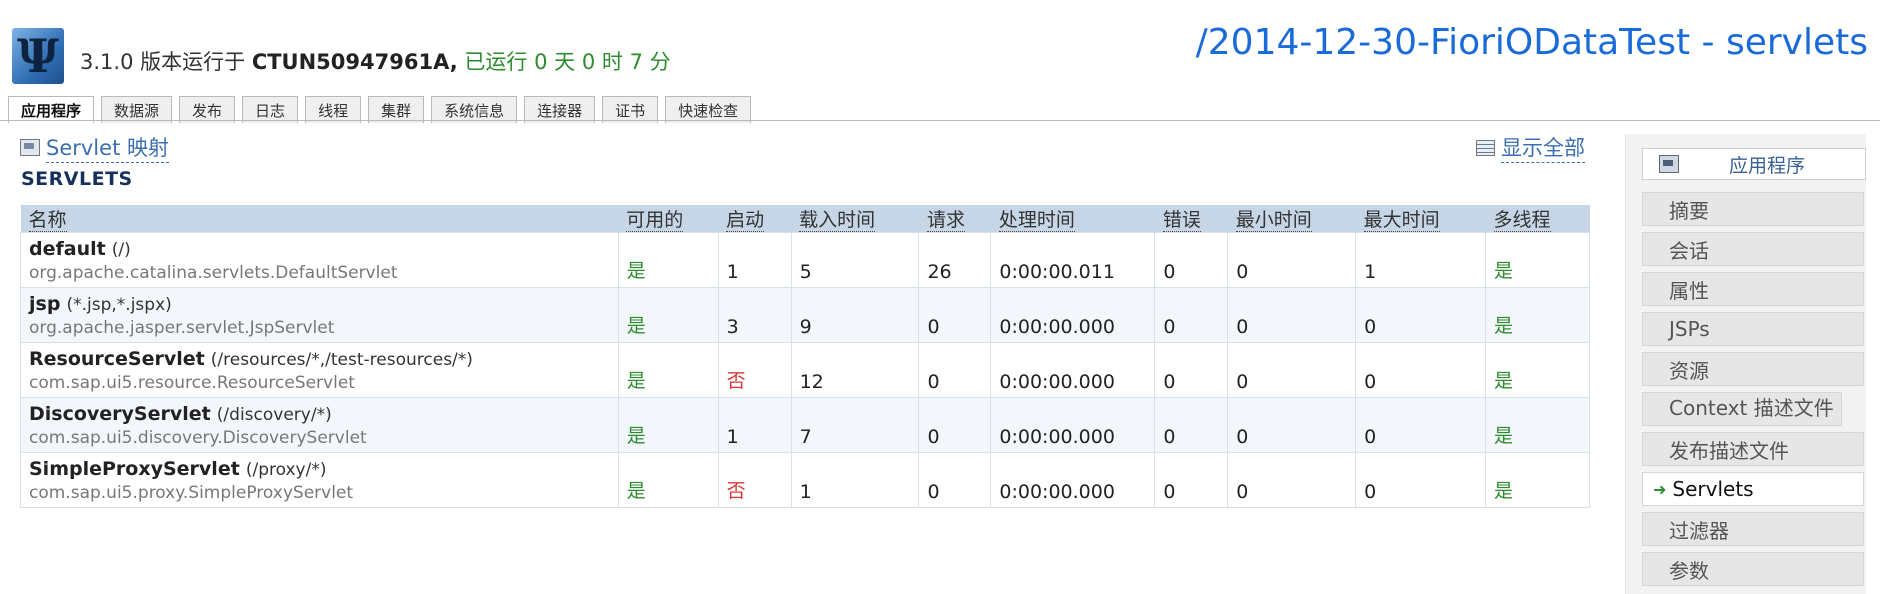  I want to click on servlet-pattern: (*.jsp,*.jspx), so click(119, 305).